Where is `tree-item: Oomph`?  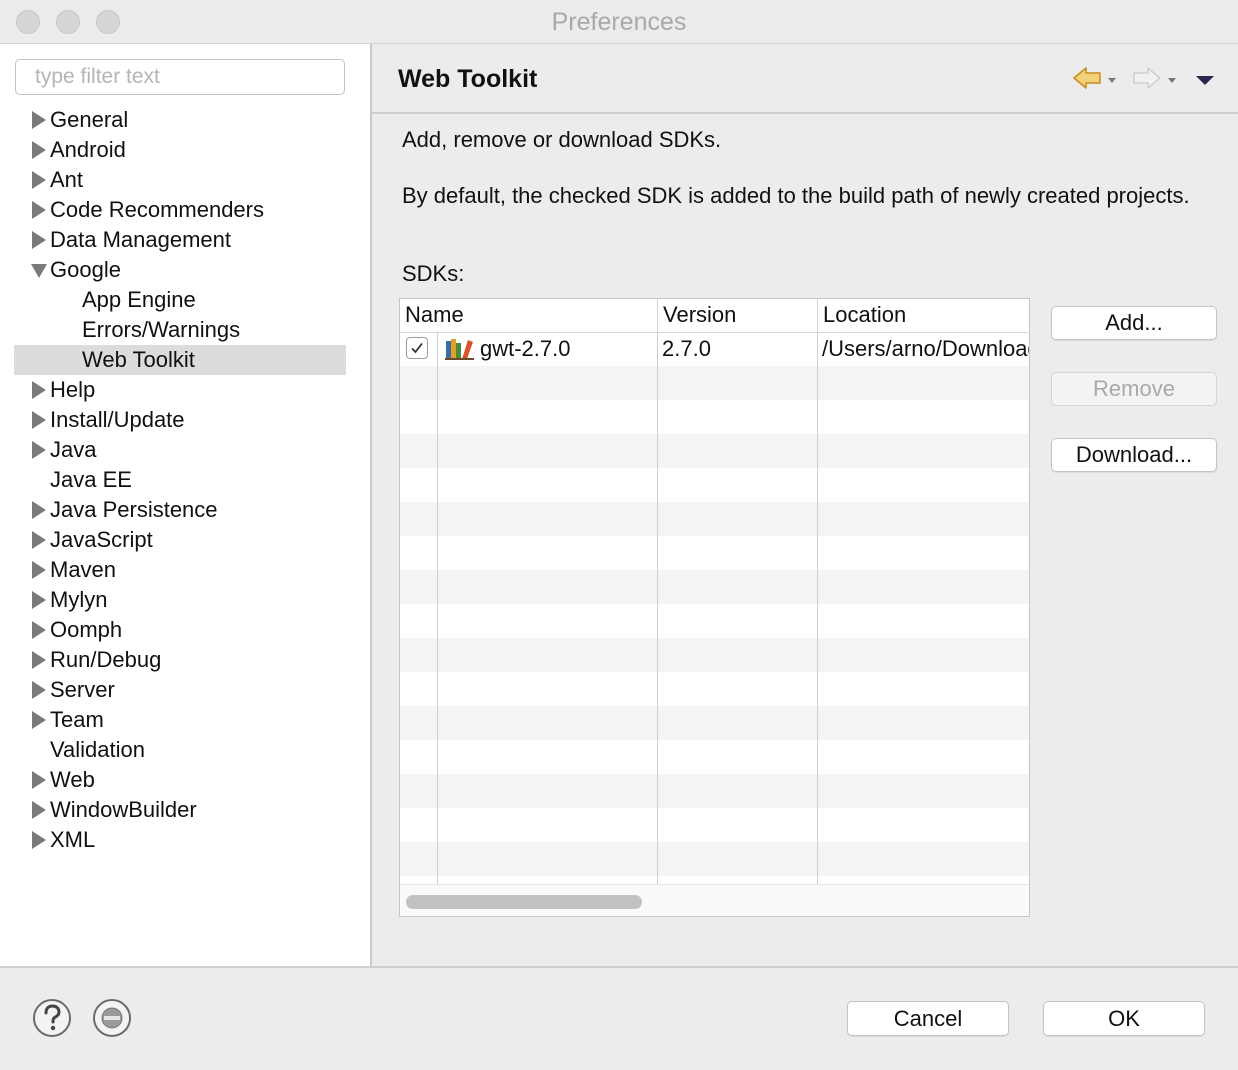
tree-item: Oomph is located at coordinates (180, 630).